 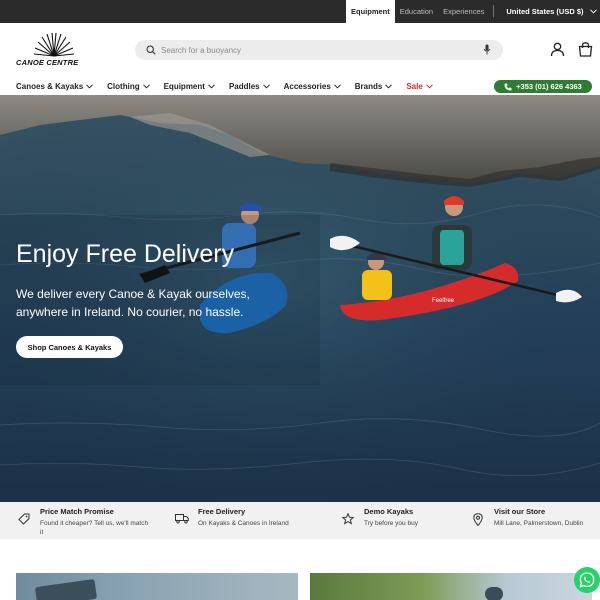 I want to click on whatsapp-icon, so click(x=587, y=580).